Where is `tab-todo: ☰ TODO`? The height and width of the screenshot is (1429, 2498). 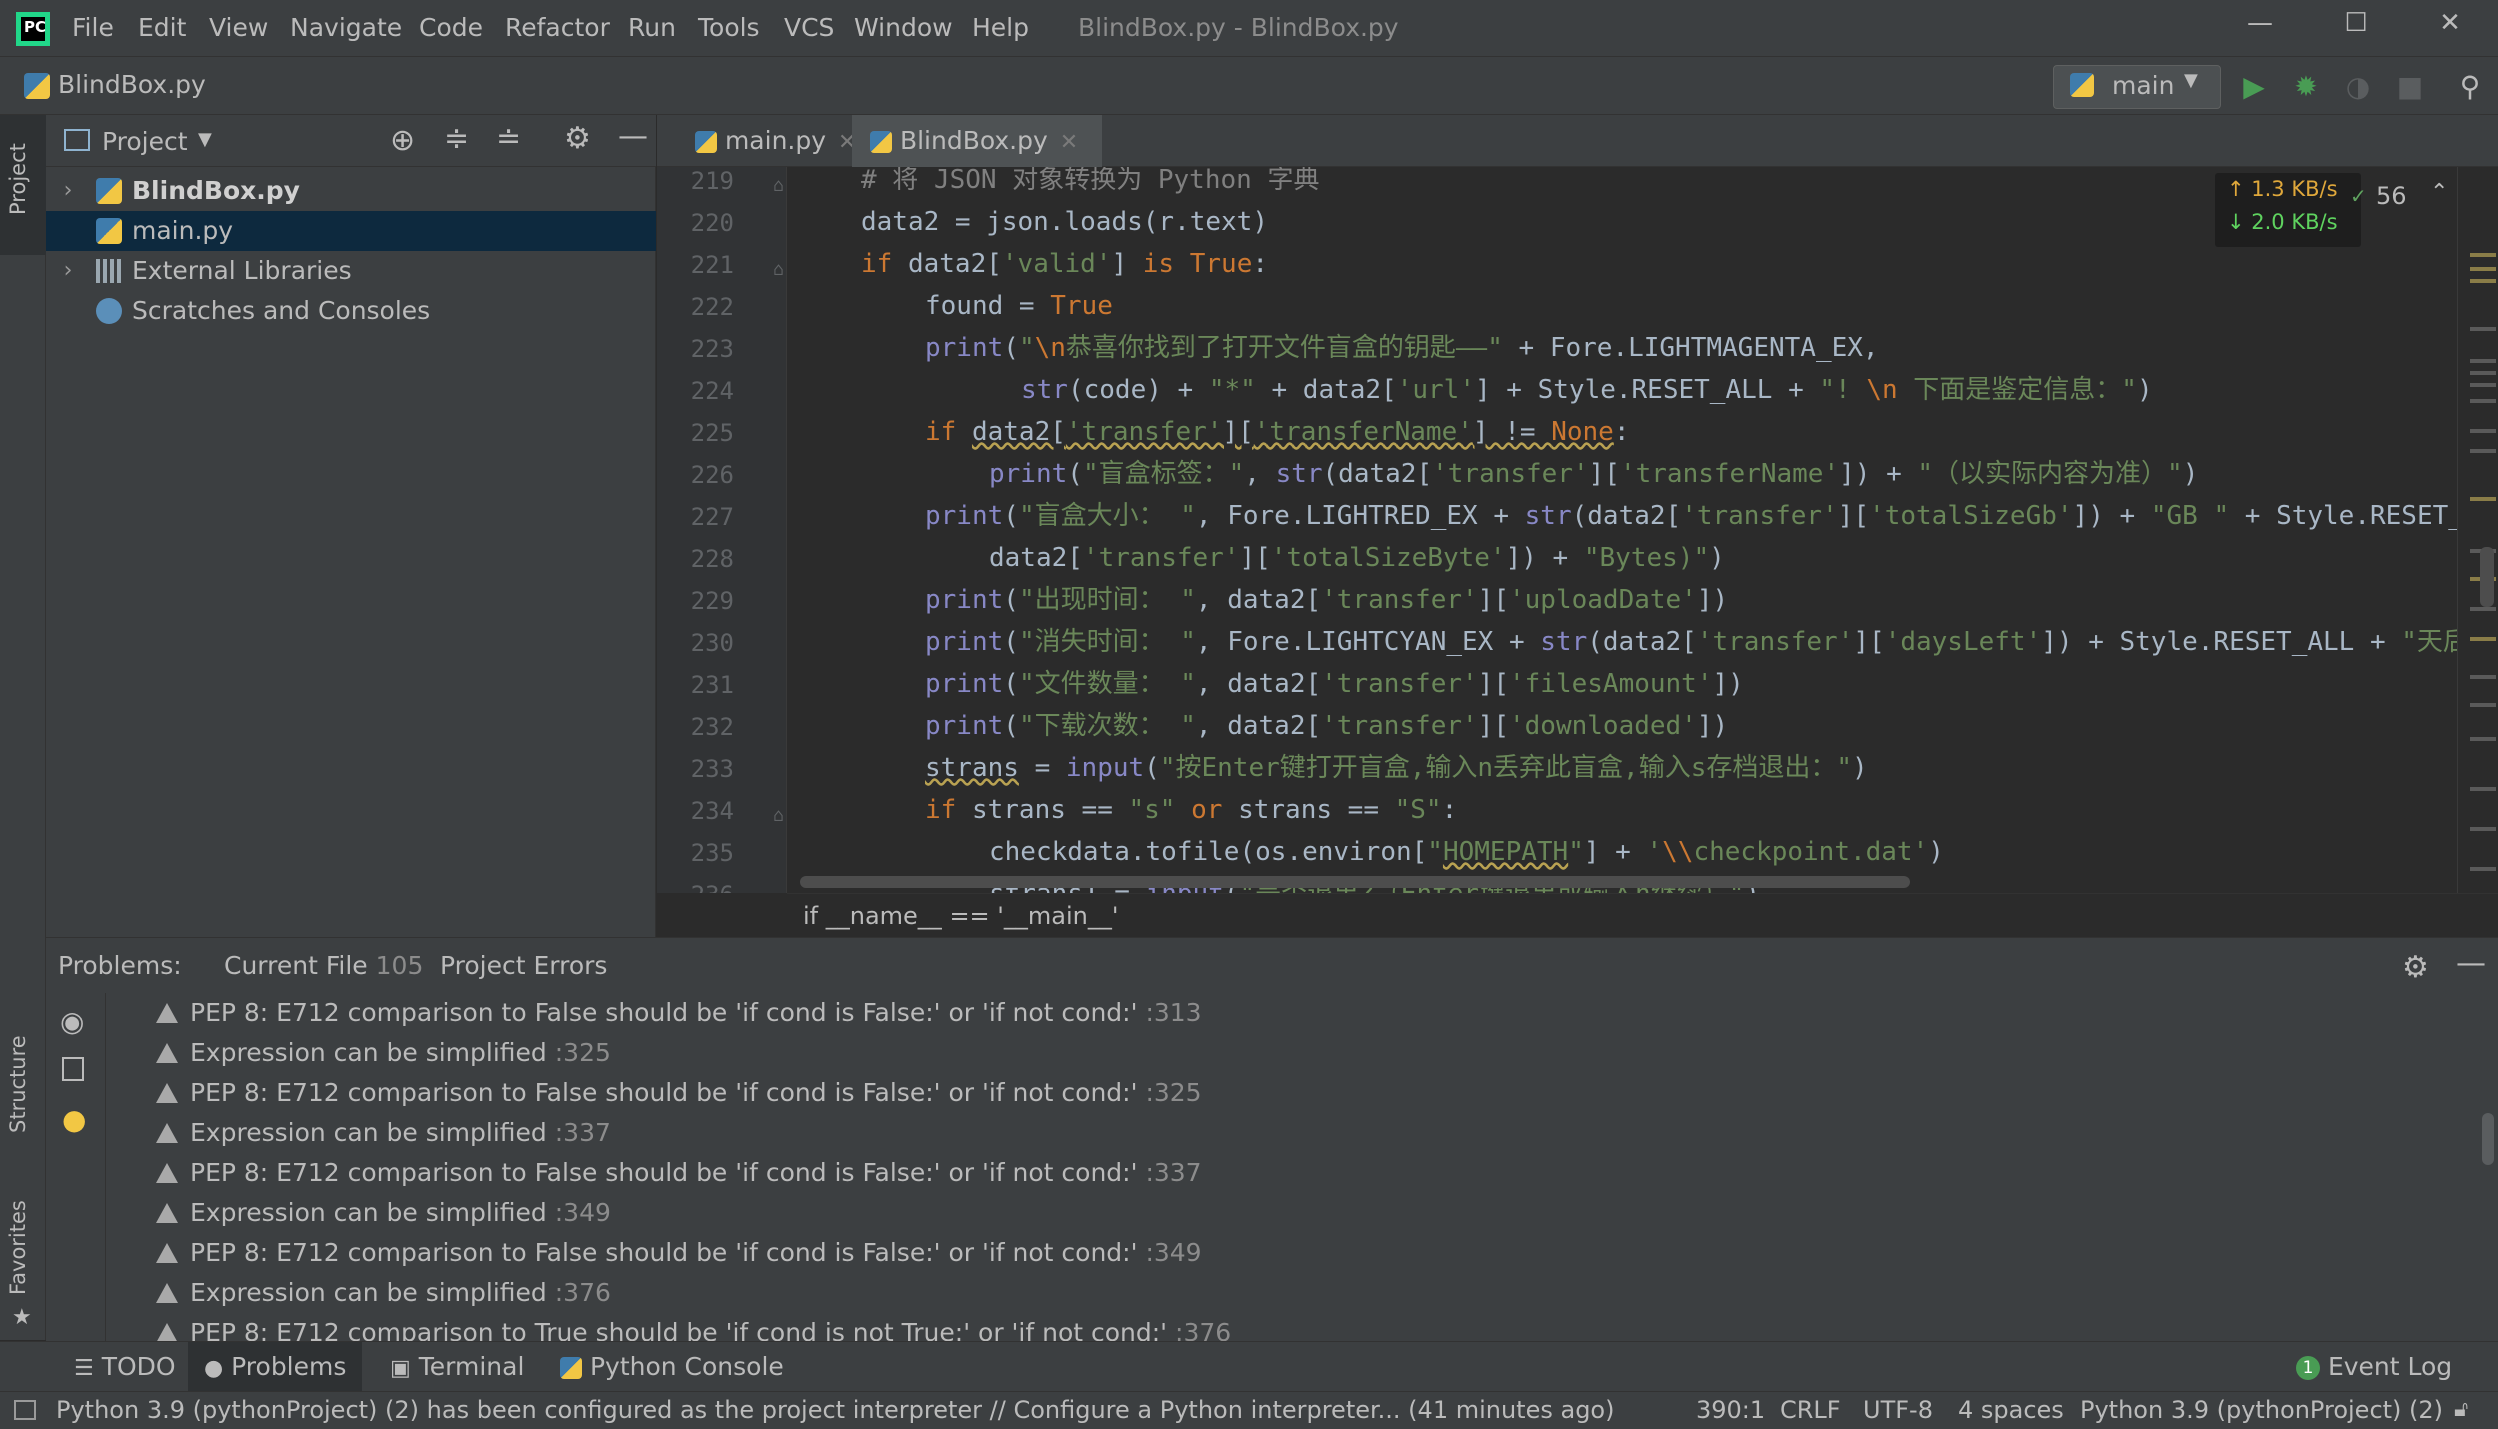
tab-todo: ☰ TODO is located at coordinates (125, 1367).